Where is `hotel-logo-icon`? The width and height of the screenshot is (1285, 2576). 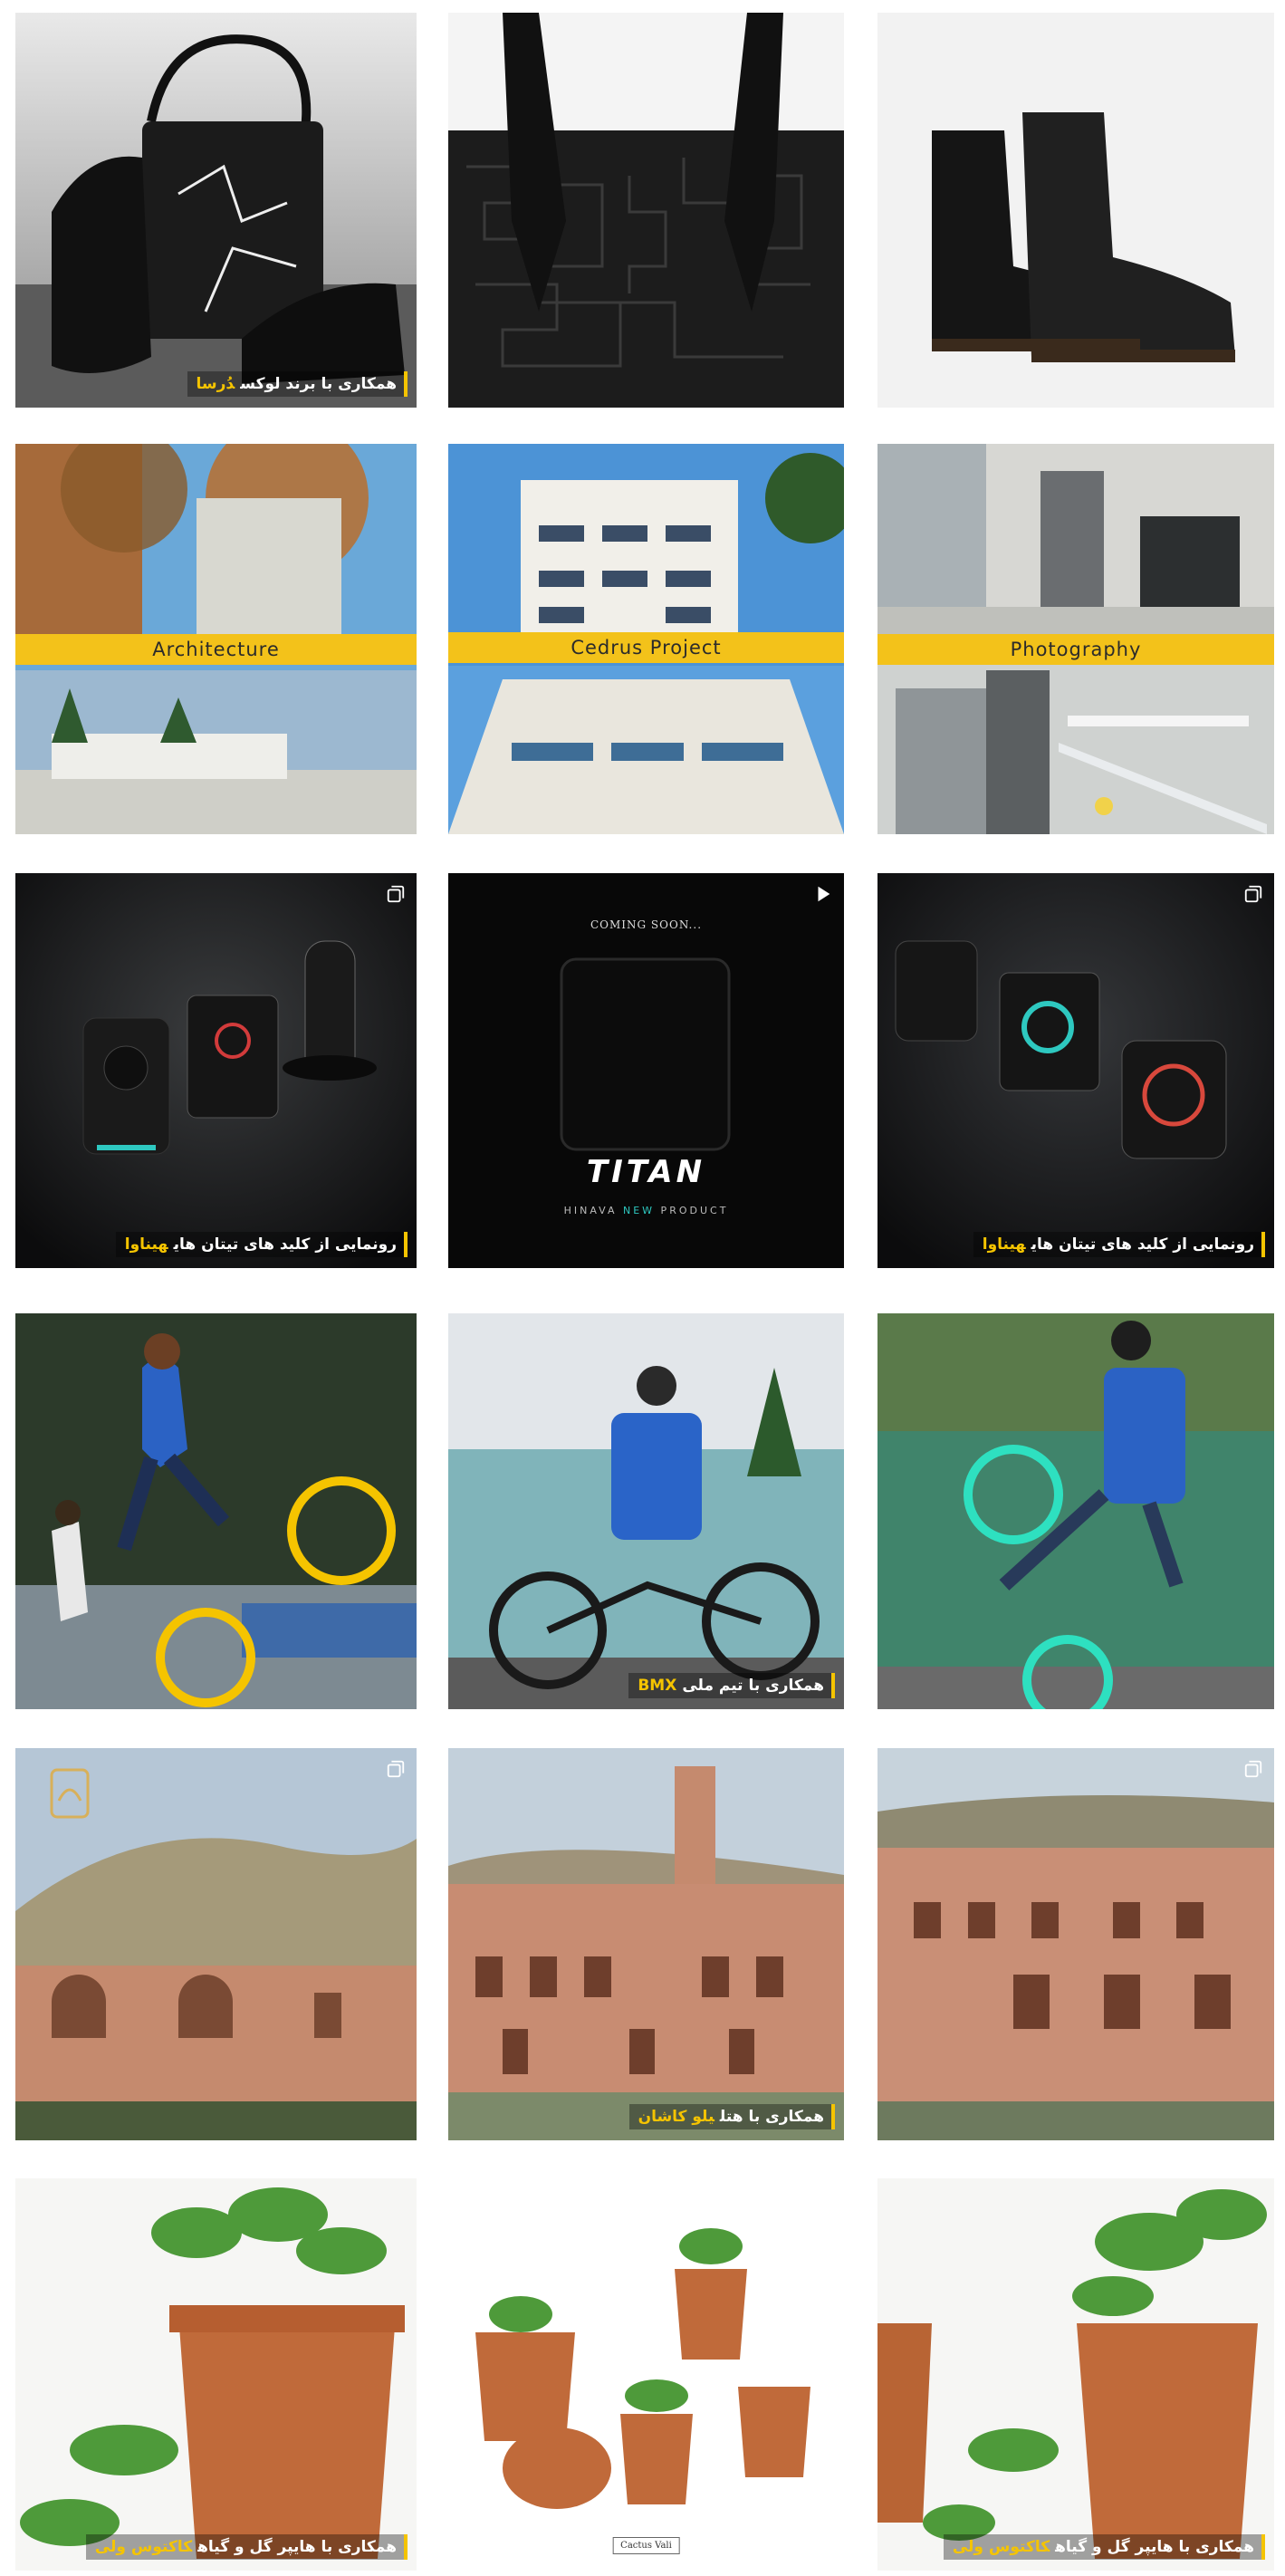 hotel-logo-icon is located at coordinates (69, 1793).